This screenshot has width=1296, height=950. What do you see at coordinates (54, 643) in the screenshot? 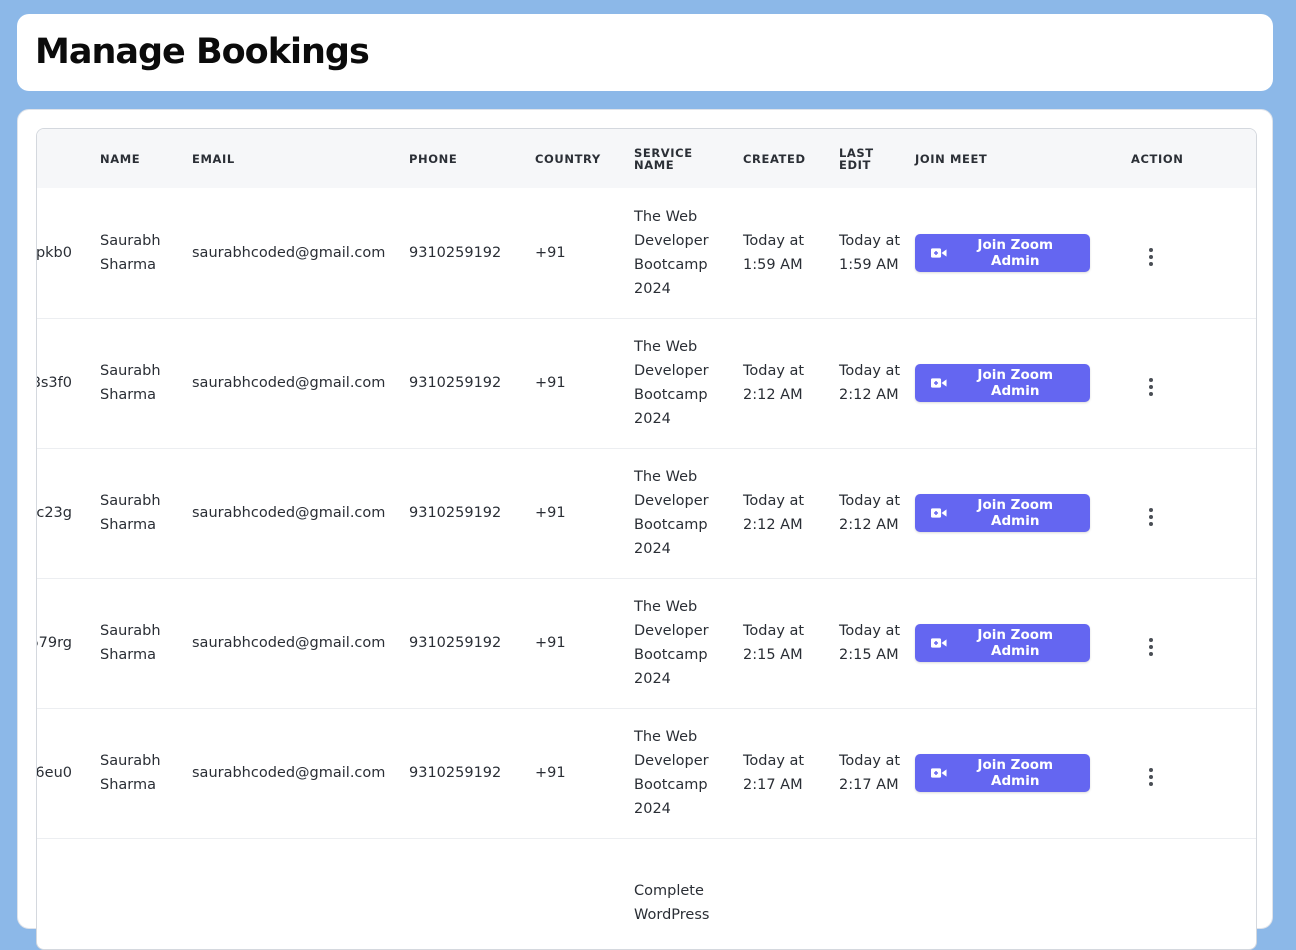
I see `booking-id: o9ma1679rg` at bounding box center [54, 643].